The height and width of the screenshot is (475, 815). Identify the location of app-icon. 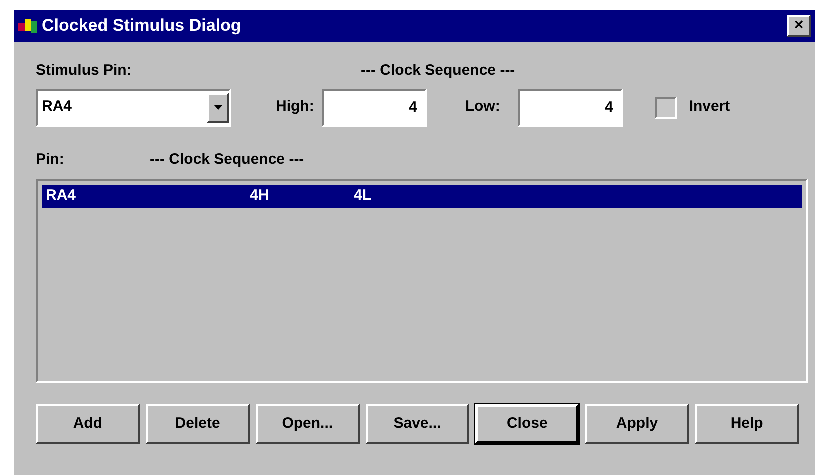
(28, 26).